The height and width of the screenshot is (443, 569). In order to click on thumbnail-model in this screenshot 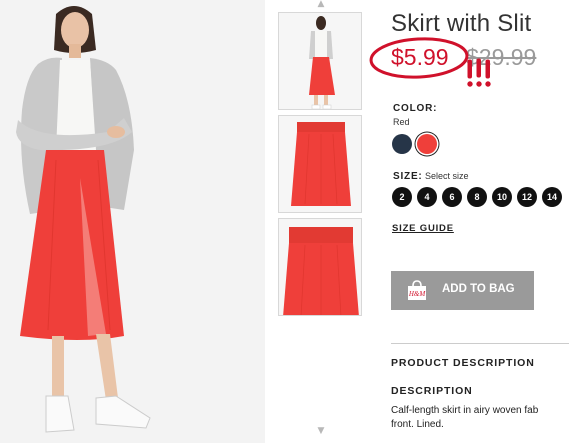, I will do `click(320, 61)`.